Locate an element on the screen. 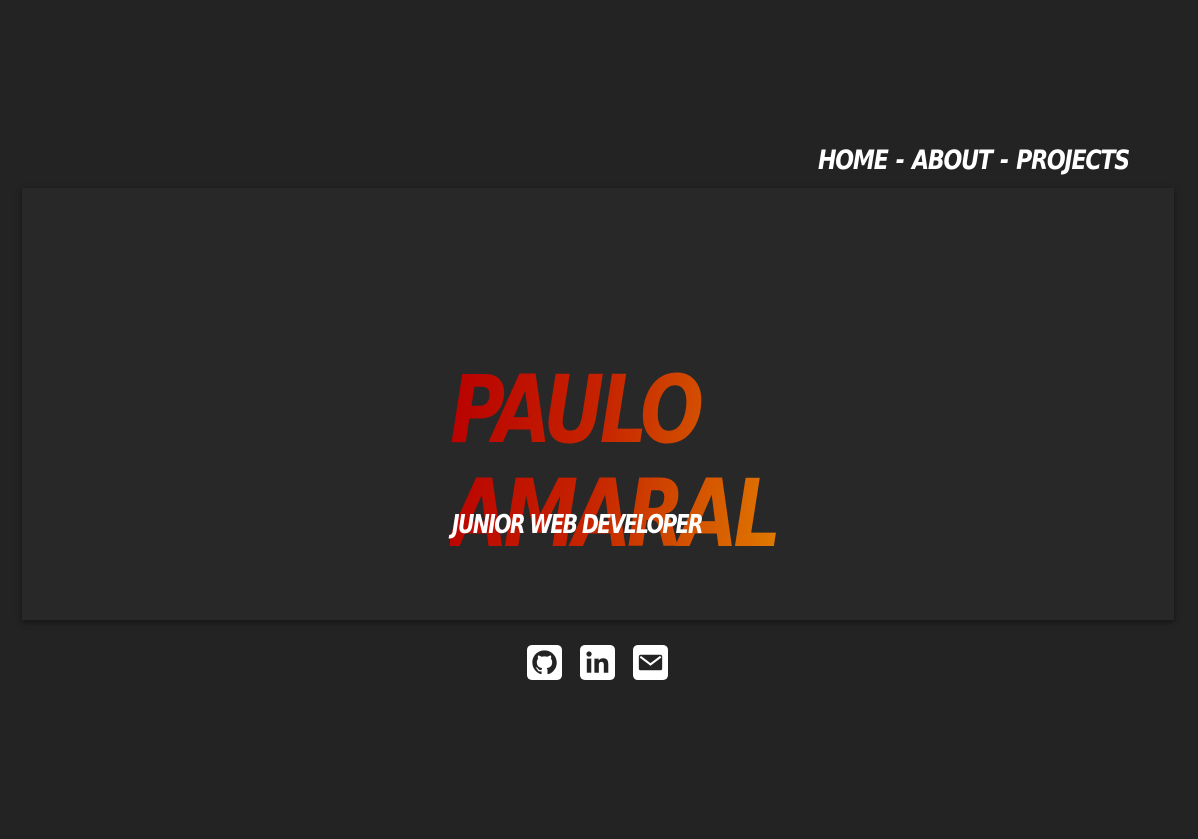 The image size is (1198, 839). email-icon is located at coordinates (650, 662).